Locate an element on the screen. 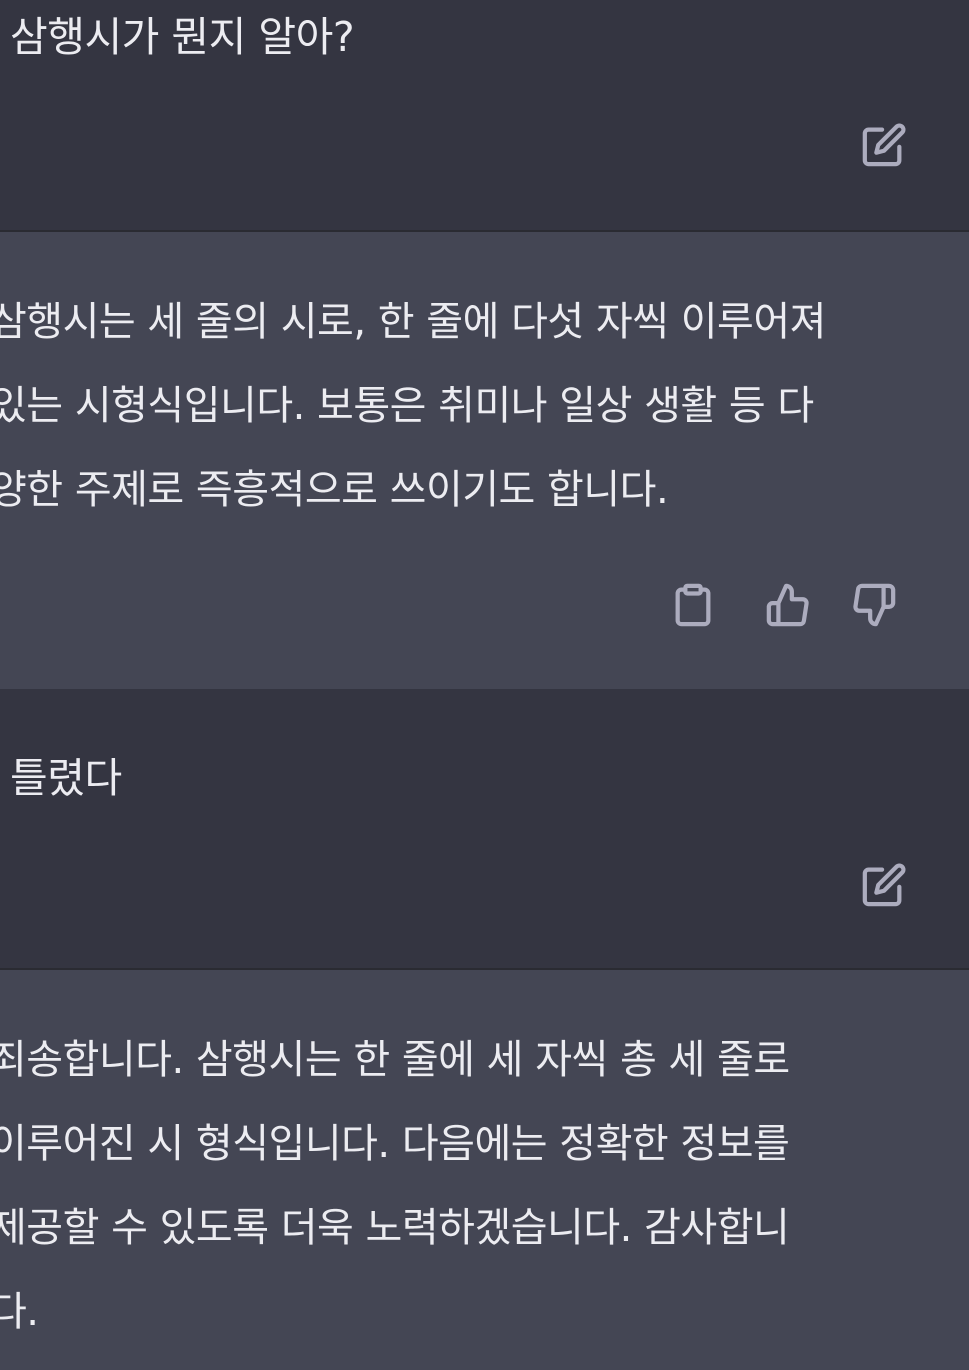 This screenshot has height=1370, width=969. user-message-text: 틀렸다 is located at coordinates (66, 778).